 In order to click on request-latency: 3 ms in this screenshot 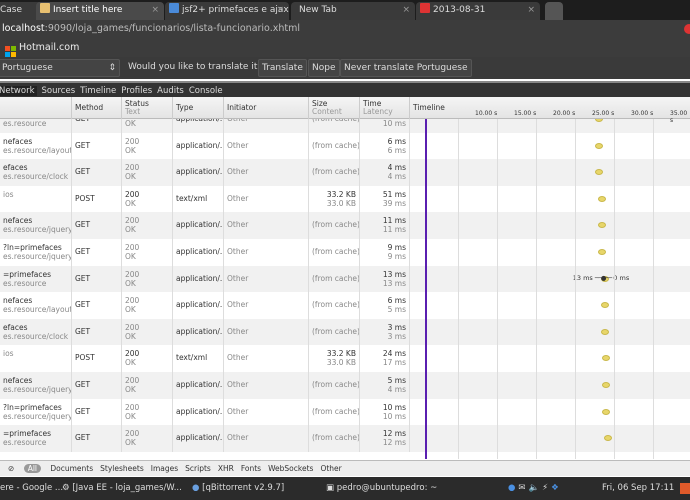, I will do `click(396, 336)`.